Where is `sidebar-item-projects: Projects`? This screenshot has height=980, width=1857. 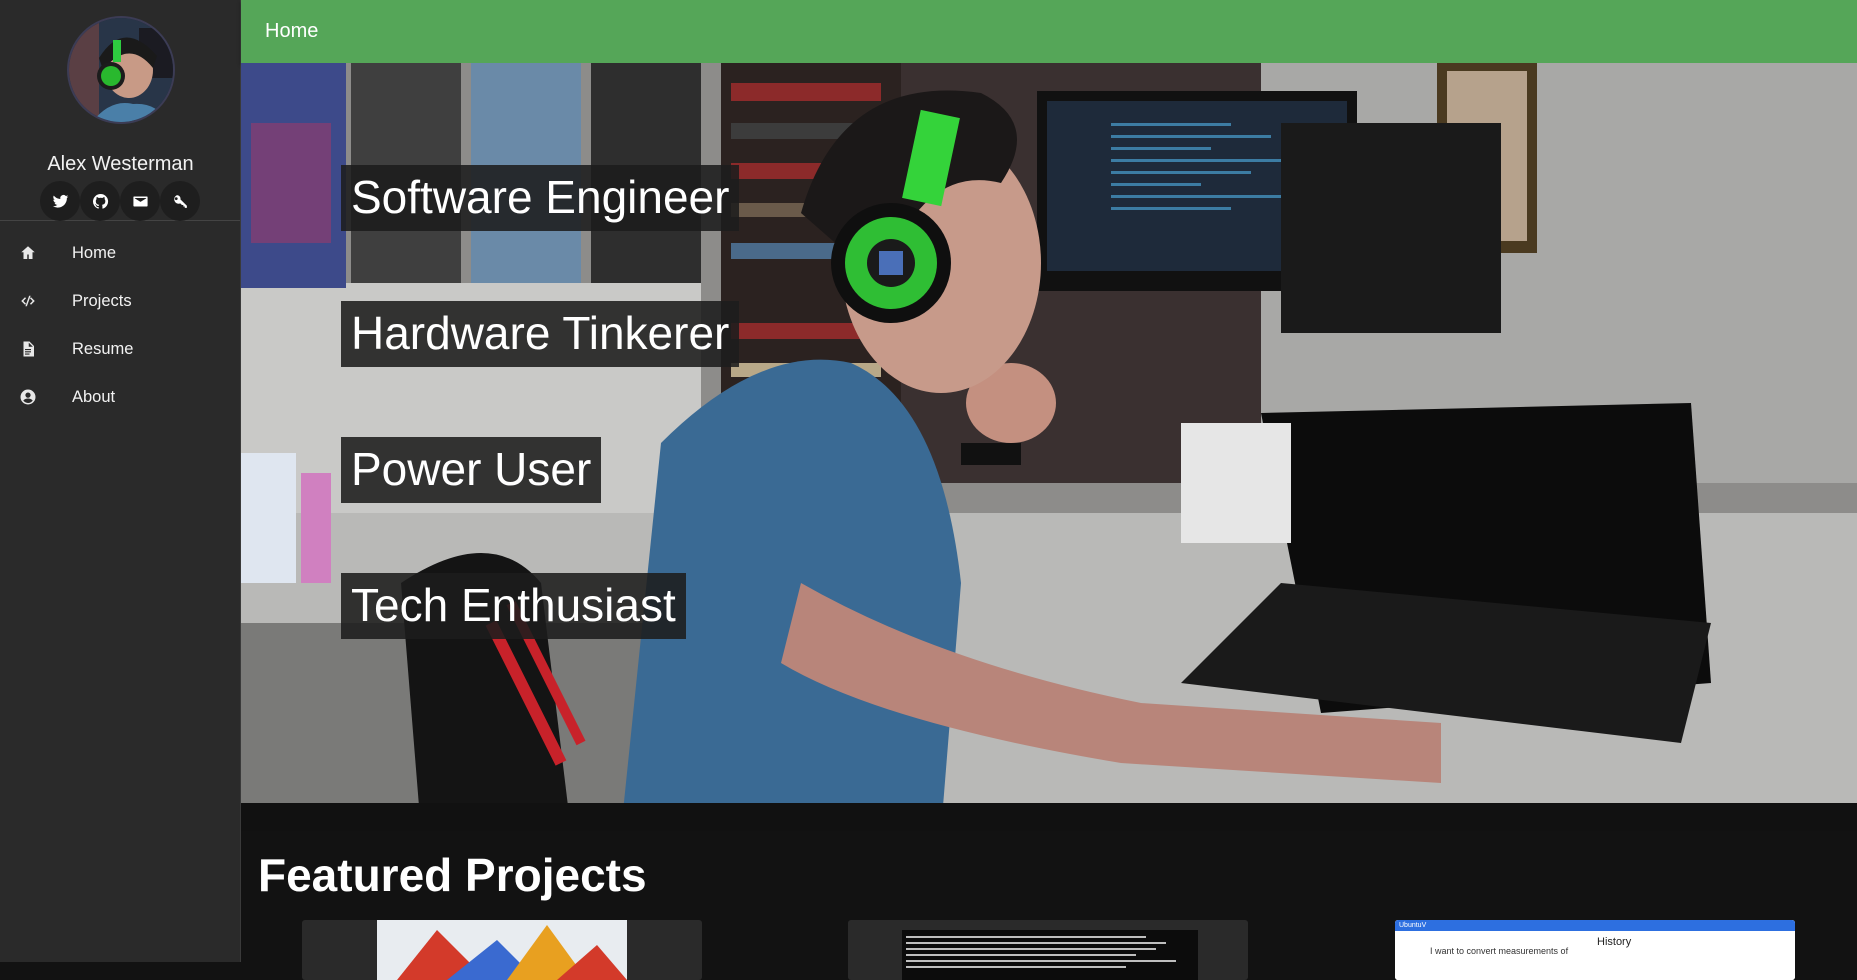
sidebar-item-projects: Projects is located at coordinates (120, 301).